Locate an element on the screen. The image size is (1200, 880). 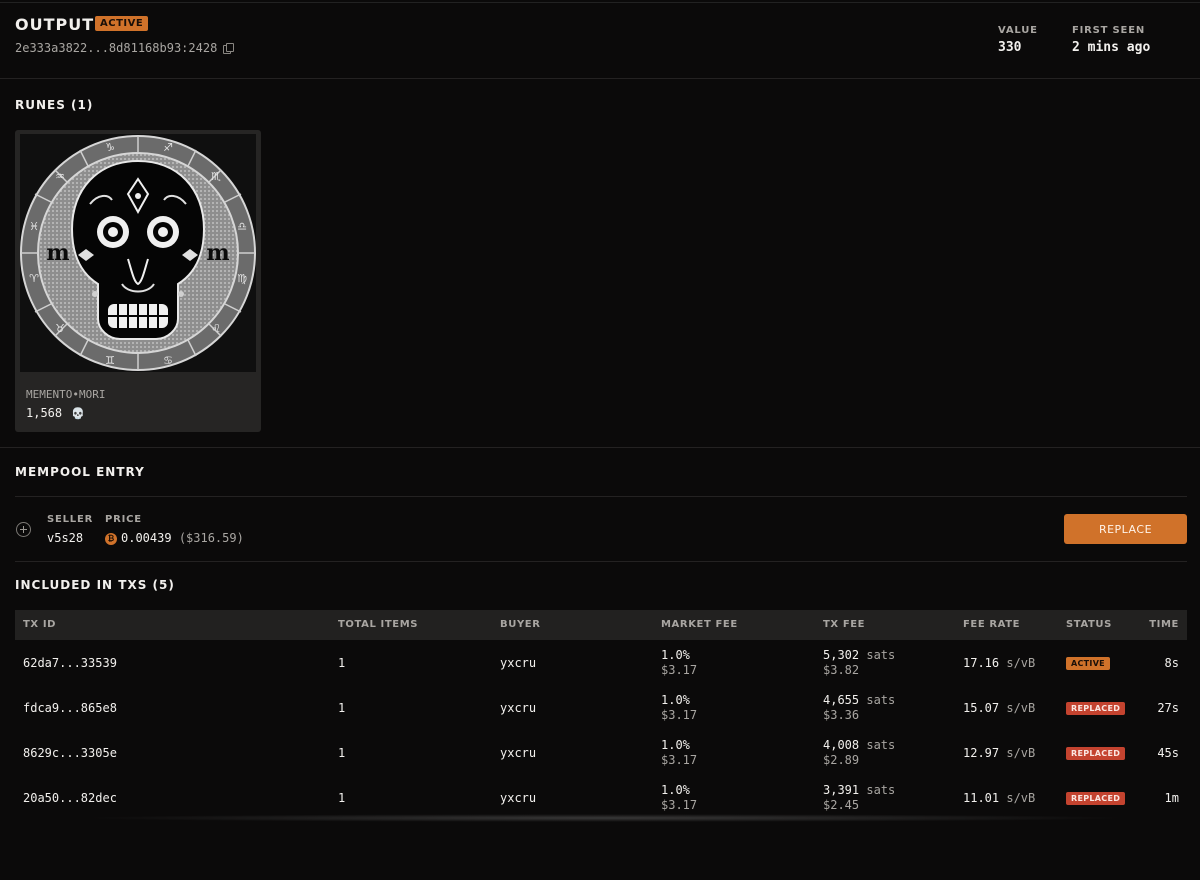
tx-fee-sats: 3,391 is located at coordinates (841, 790).